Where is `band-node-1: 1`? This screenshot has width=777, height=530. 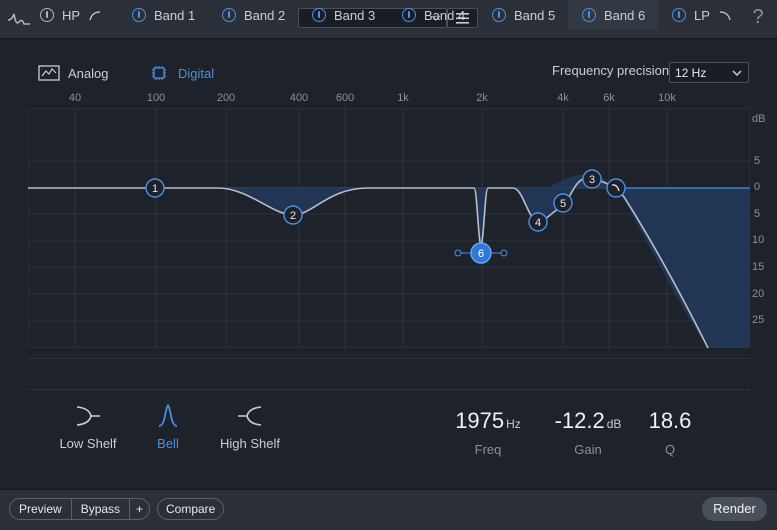
band-node-1: 1 is located at coordinates (155, 188).